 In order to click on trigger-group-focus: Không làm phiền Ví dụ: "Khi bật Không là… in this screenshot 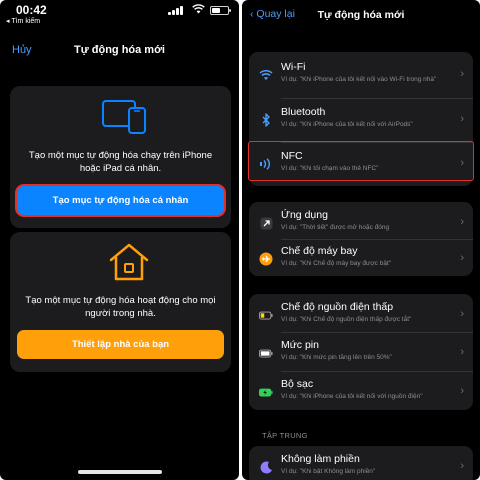, I will do `click(361, 463)`.